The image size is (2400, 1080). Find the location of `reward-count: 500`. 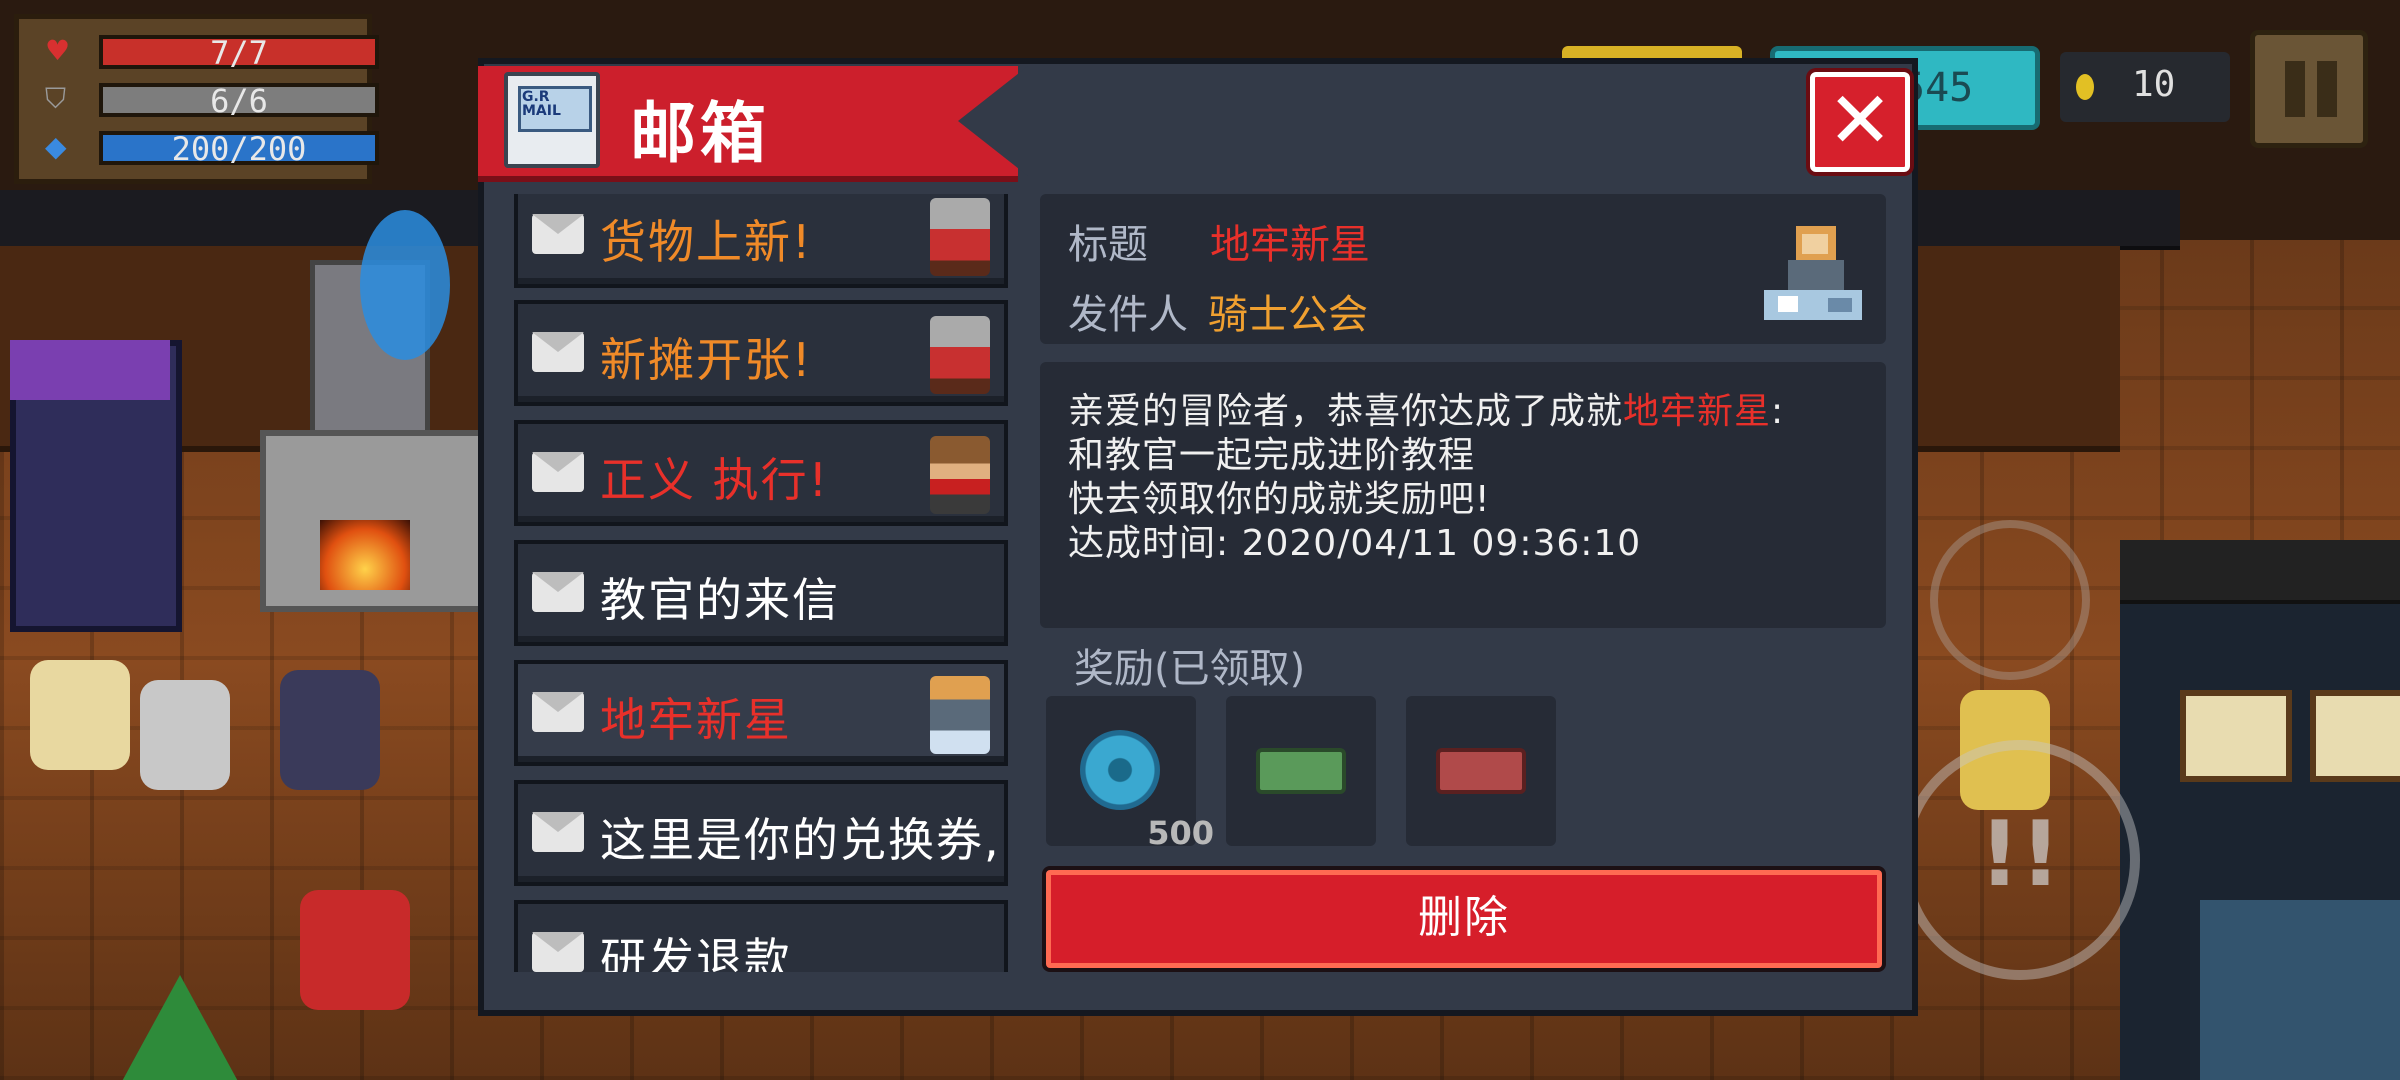

reward-count: 500 is located at coordinates (1180, 833).